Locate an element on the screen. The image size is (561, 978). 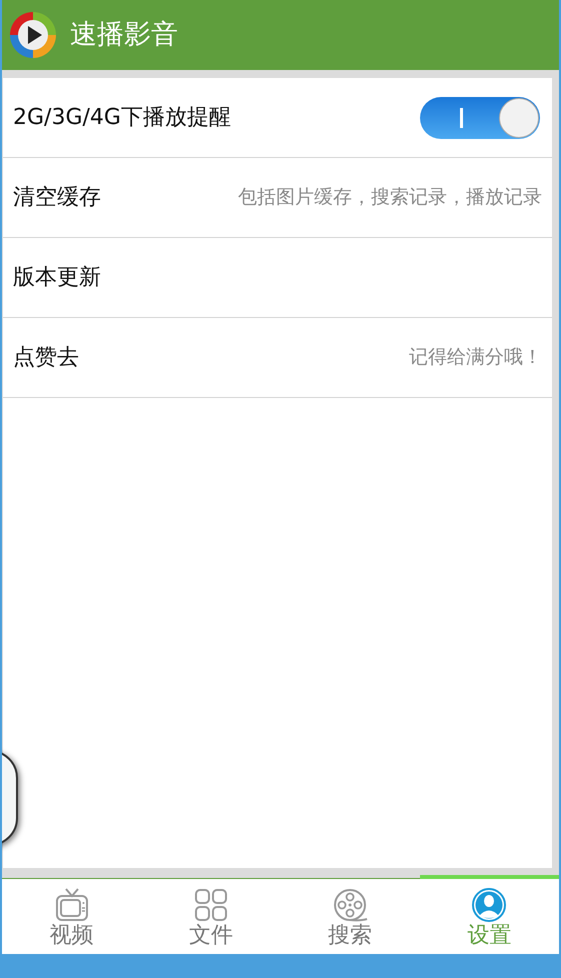
nav-tab: 文件 is located at coordinates (210, 914).